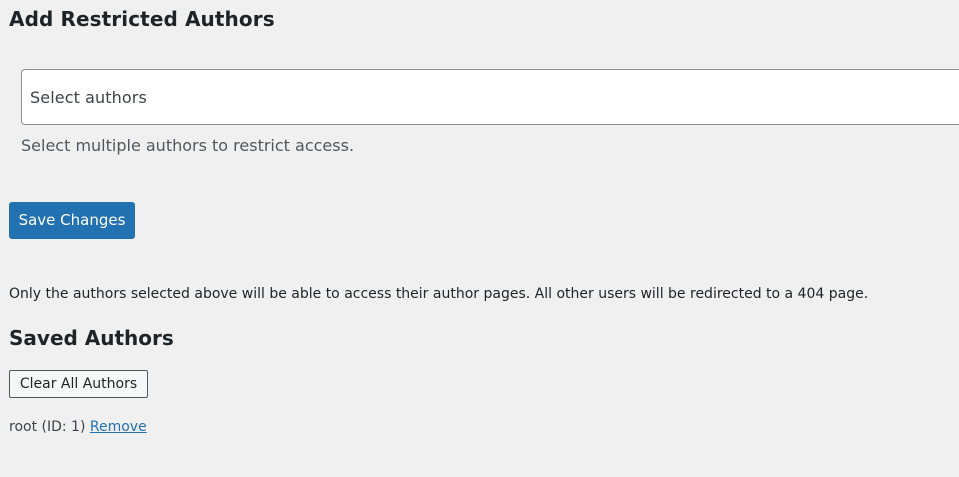 This screenshot has height=477, width=959. Describe the element at coordinates (78, 384) in the screenshot. I see `clear-all-authors-button: Clear All Authors` at that location.